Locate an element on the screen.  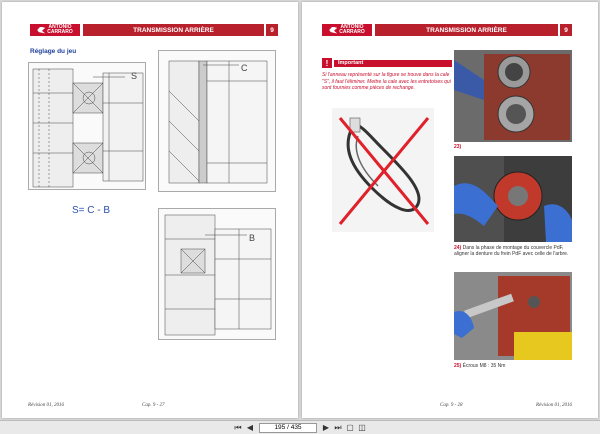
drawing-distance-b: B is located at coordinates (217, 274).